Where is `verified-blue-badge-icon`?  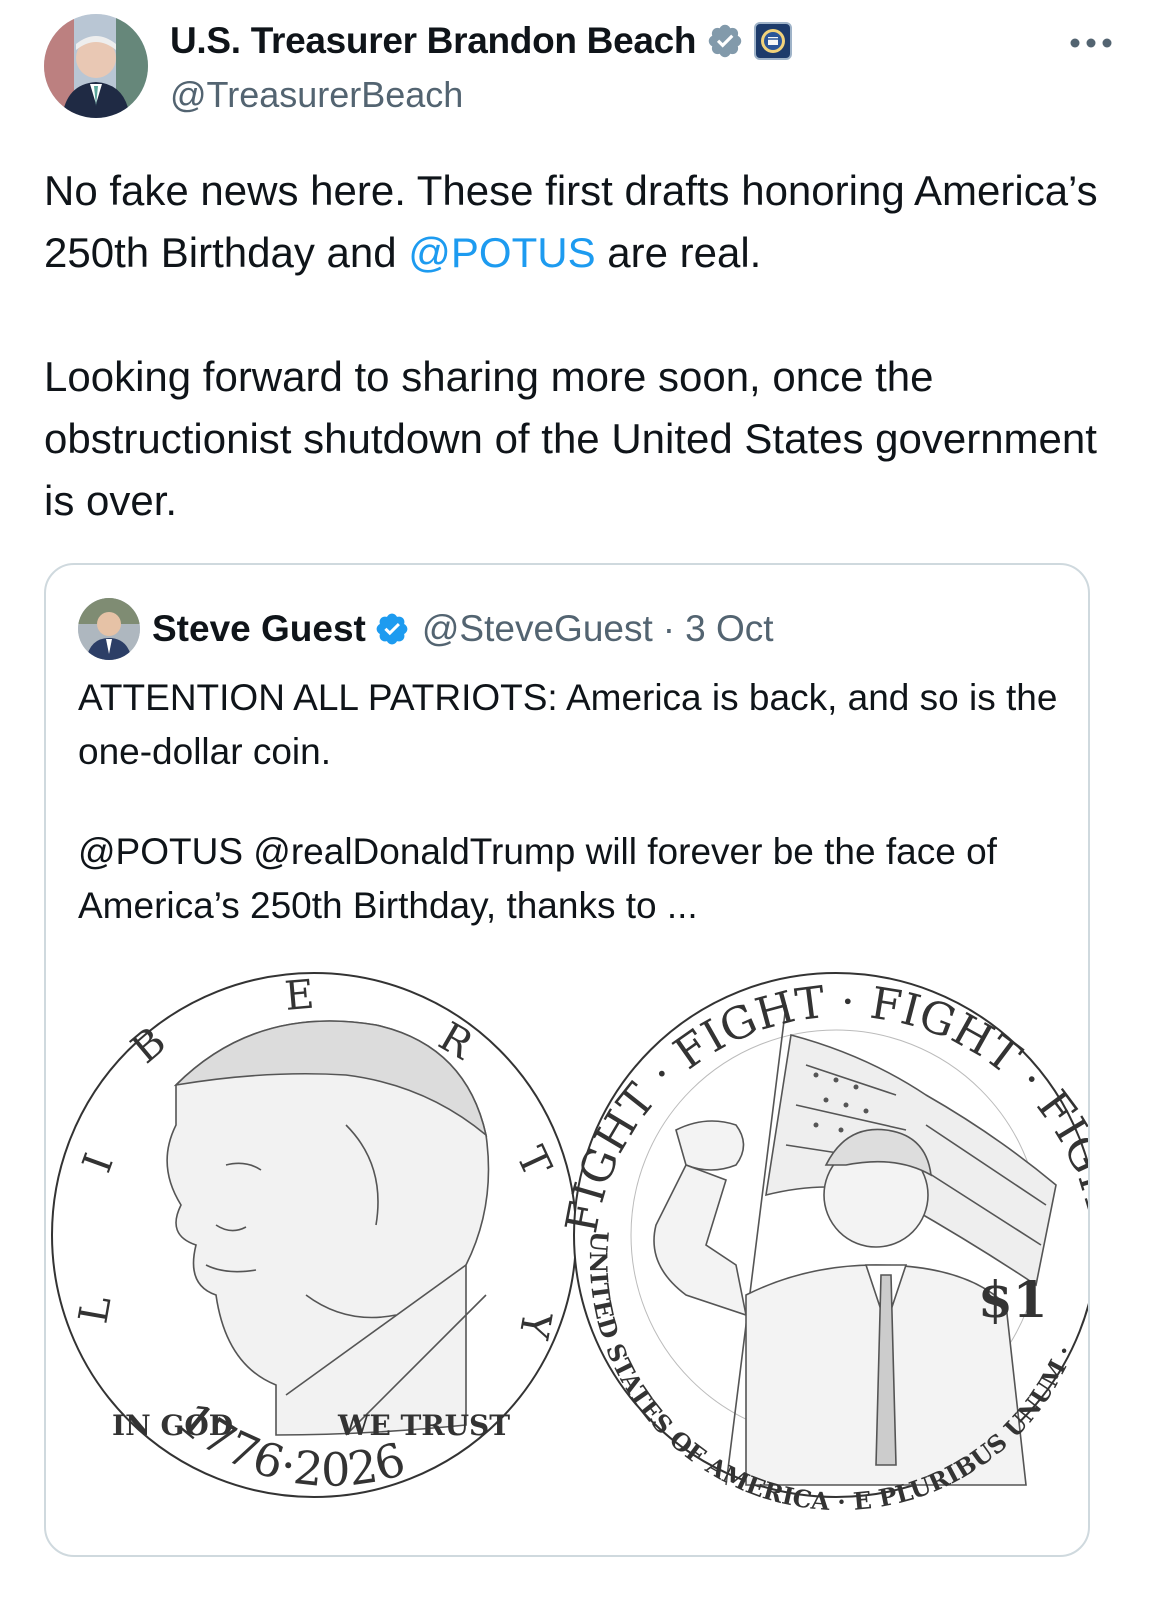
verified-blue-badge-icon is located at coordinates (392, 629).